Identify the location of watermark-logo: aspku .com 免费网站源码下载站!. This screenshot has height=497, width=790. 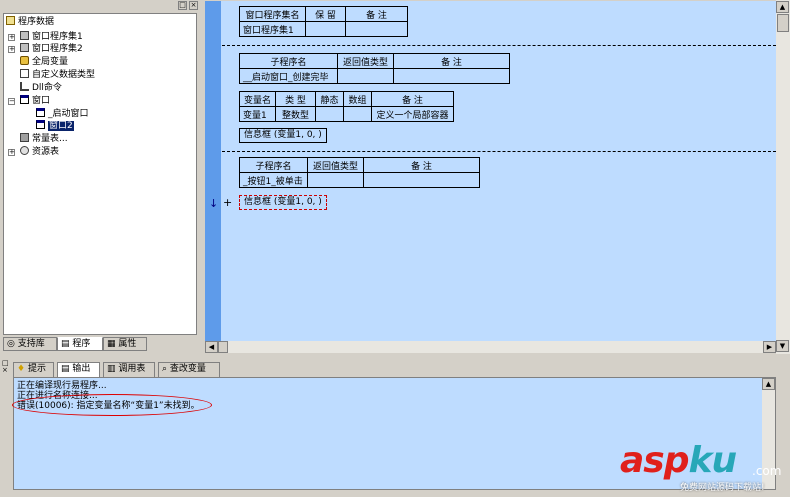
(695, 468).